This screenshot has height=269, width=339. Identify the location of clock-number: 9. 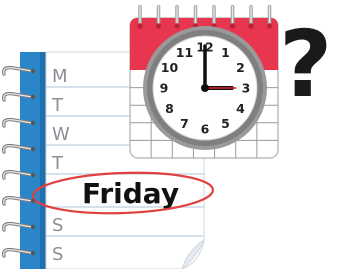
(164, 88).